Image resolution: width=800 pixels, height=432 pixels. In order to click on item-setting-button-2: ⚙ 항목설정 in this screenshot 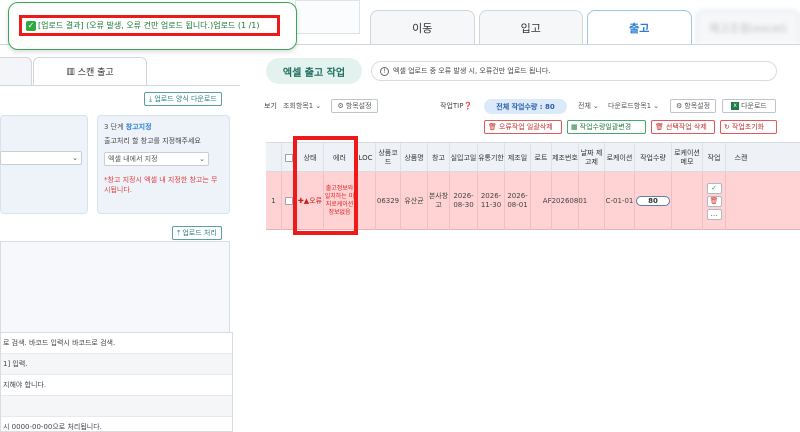, I will do `click(693, 106)`.